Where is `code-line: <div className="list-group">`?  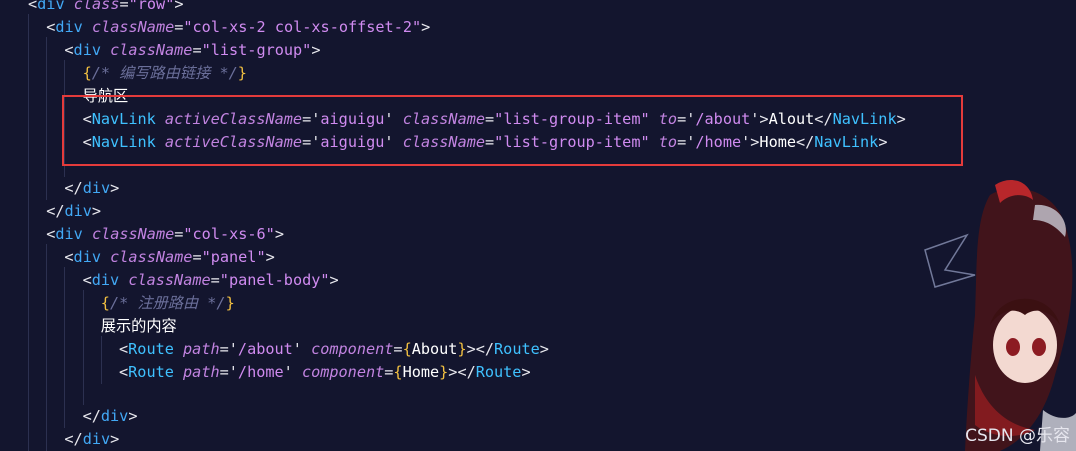 code-line: <div className="list-group"> is located at coordinates (192, 50).